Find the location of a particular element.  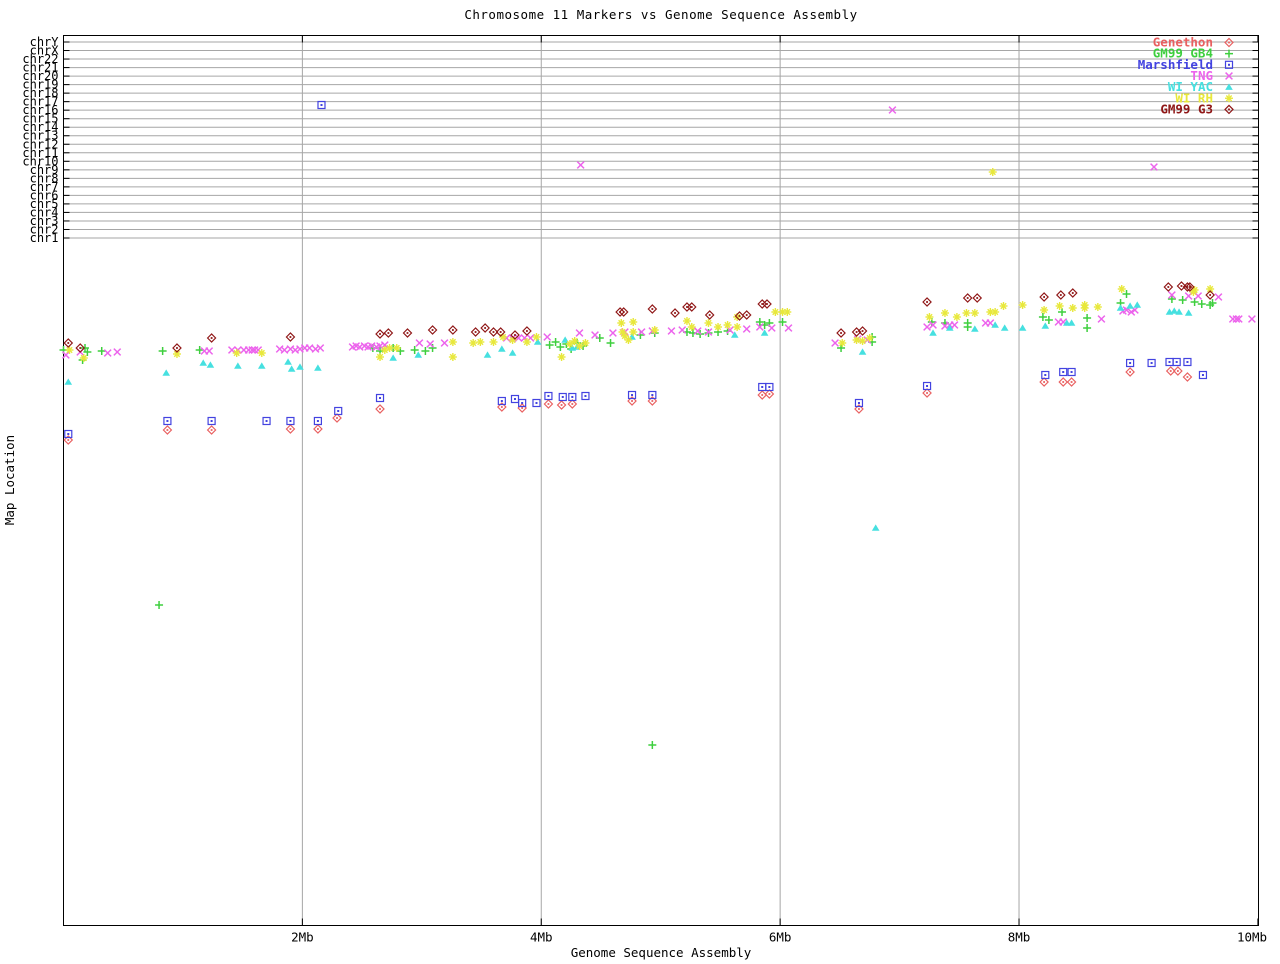

series-genethon is located at coordinates (628, 405).